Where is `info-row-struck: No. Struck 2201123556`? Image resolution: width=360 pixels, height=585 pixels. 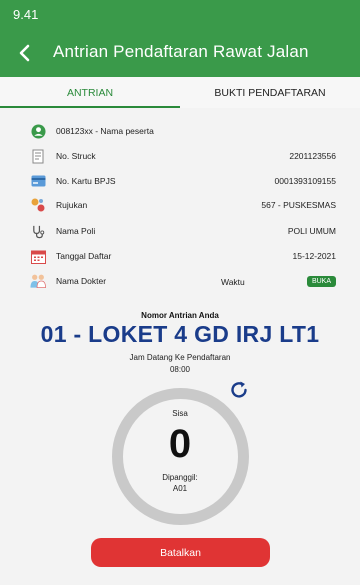 info-row-struck: No. Struck 2201123556 is located at coordinates (183, 156).